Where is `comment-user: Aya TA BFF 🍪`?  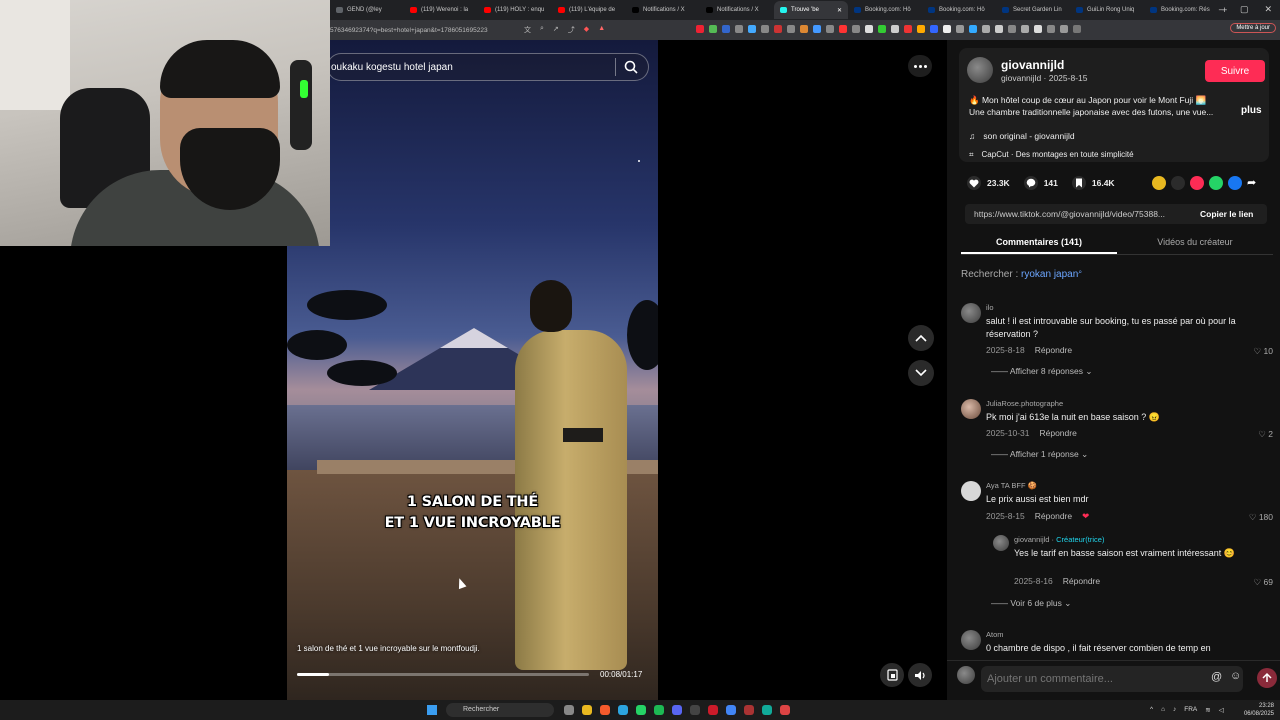 comment-user: Aya TA BFF 🍪 is located at coordinates (1011, 485).